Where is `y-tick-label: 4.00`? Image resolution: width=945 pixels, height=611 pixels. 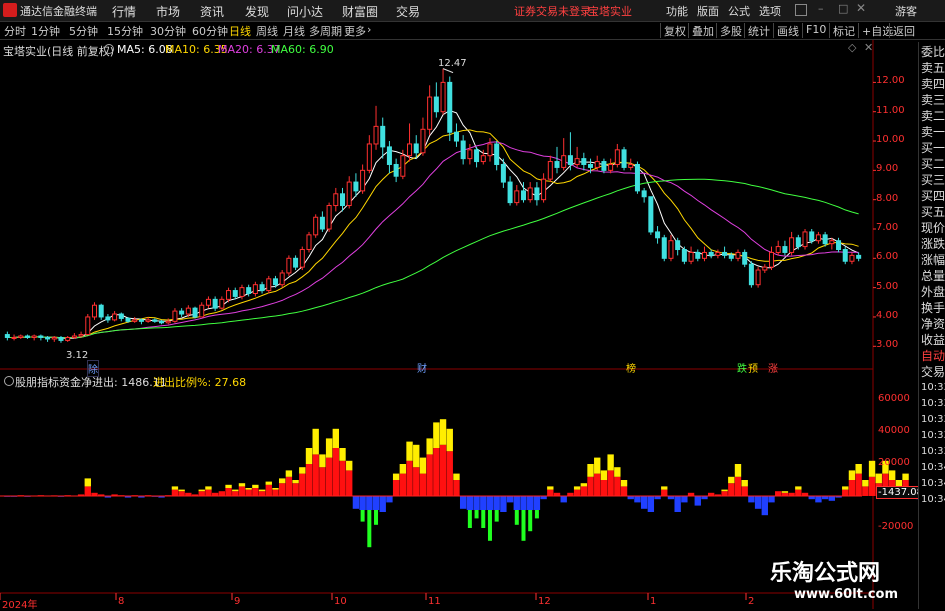 y-tick-label: 4.00 is located at coordinates (887, 315).